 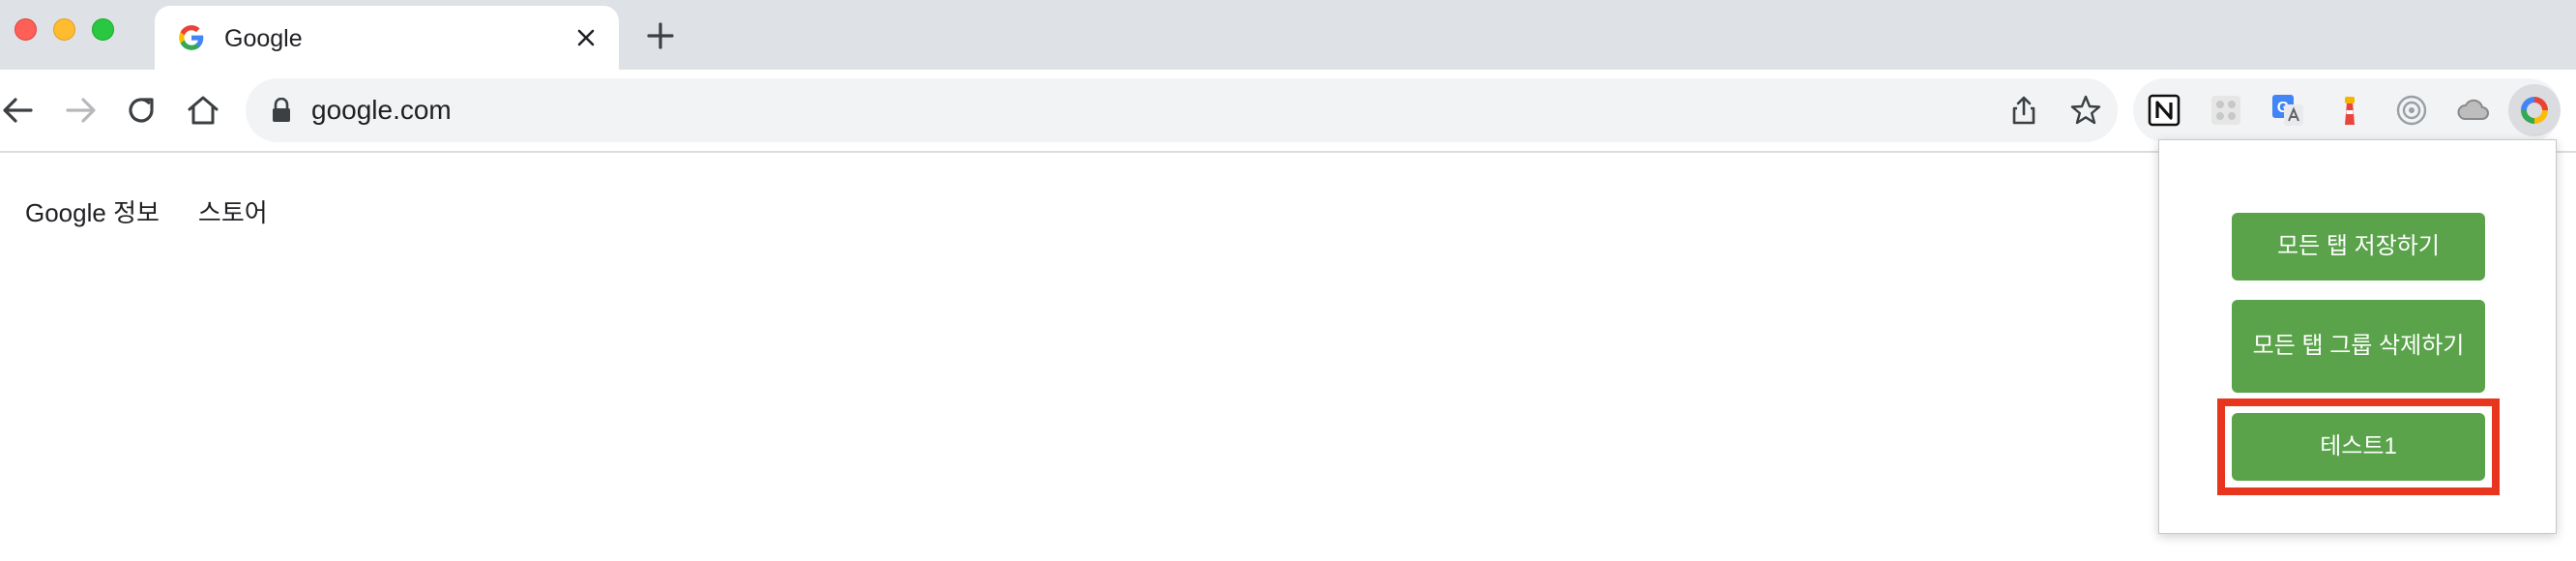 I want to click on tab-saver-icon, so click(x=2534, y=110).